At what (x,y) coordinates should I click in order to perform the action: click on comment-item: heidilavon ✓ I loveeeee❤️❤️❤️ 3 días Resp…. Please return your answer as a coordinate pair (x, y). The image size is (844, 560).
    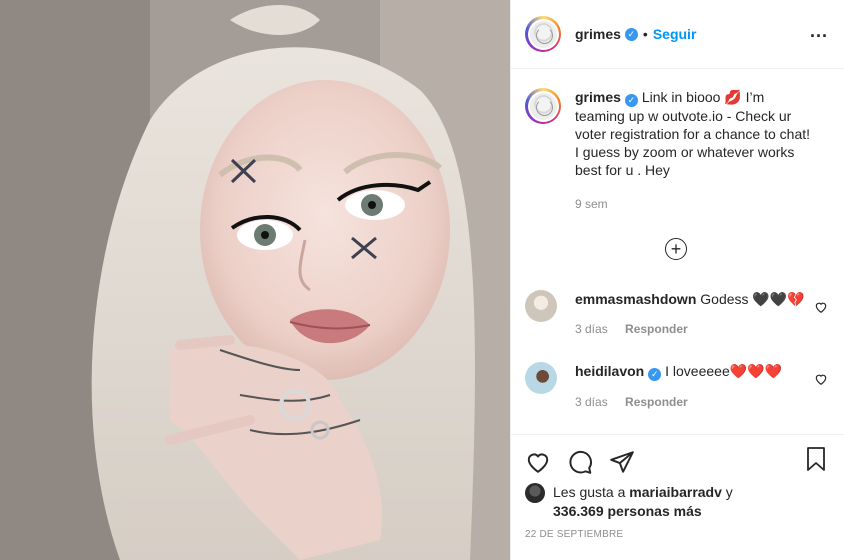
    Looking at the image, I should click on (677, 385).